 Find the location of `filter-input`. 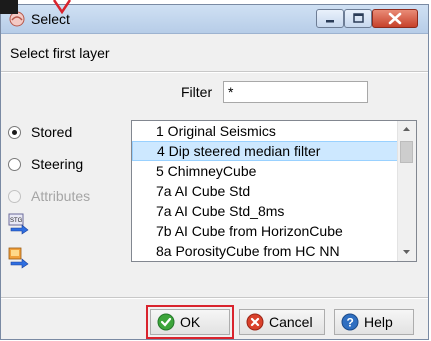

filter-input is located at coordinates (295, 92).